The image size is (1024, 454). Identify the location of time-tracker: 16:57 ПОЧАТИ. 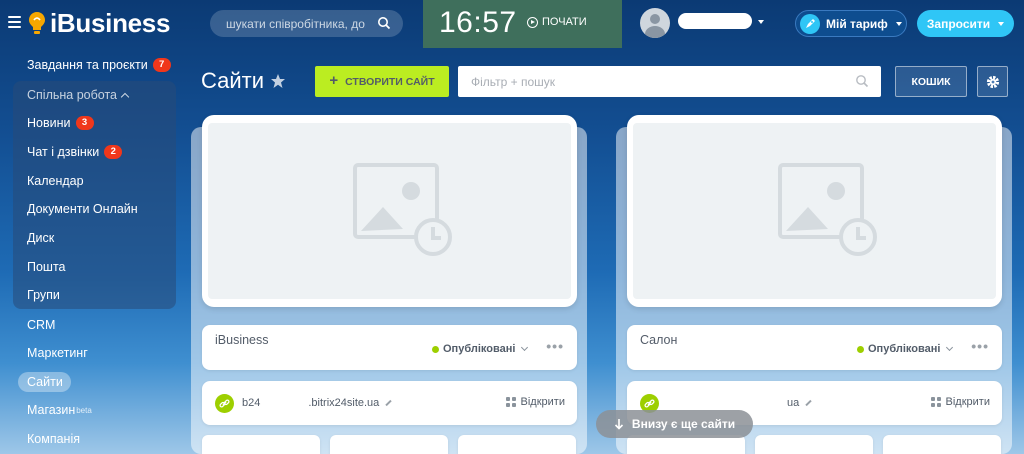
(522, 24).